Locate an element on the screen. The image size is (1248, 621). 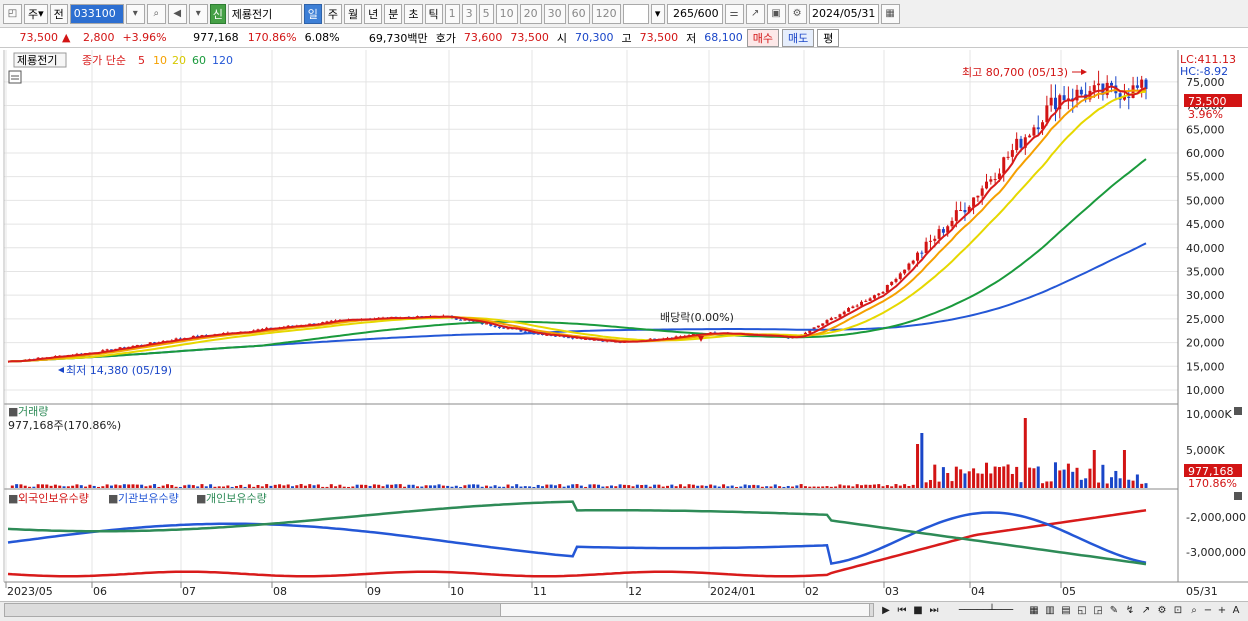
timeframe-month: 월 is located at coordinates (353, 13).